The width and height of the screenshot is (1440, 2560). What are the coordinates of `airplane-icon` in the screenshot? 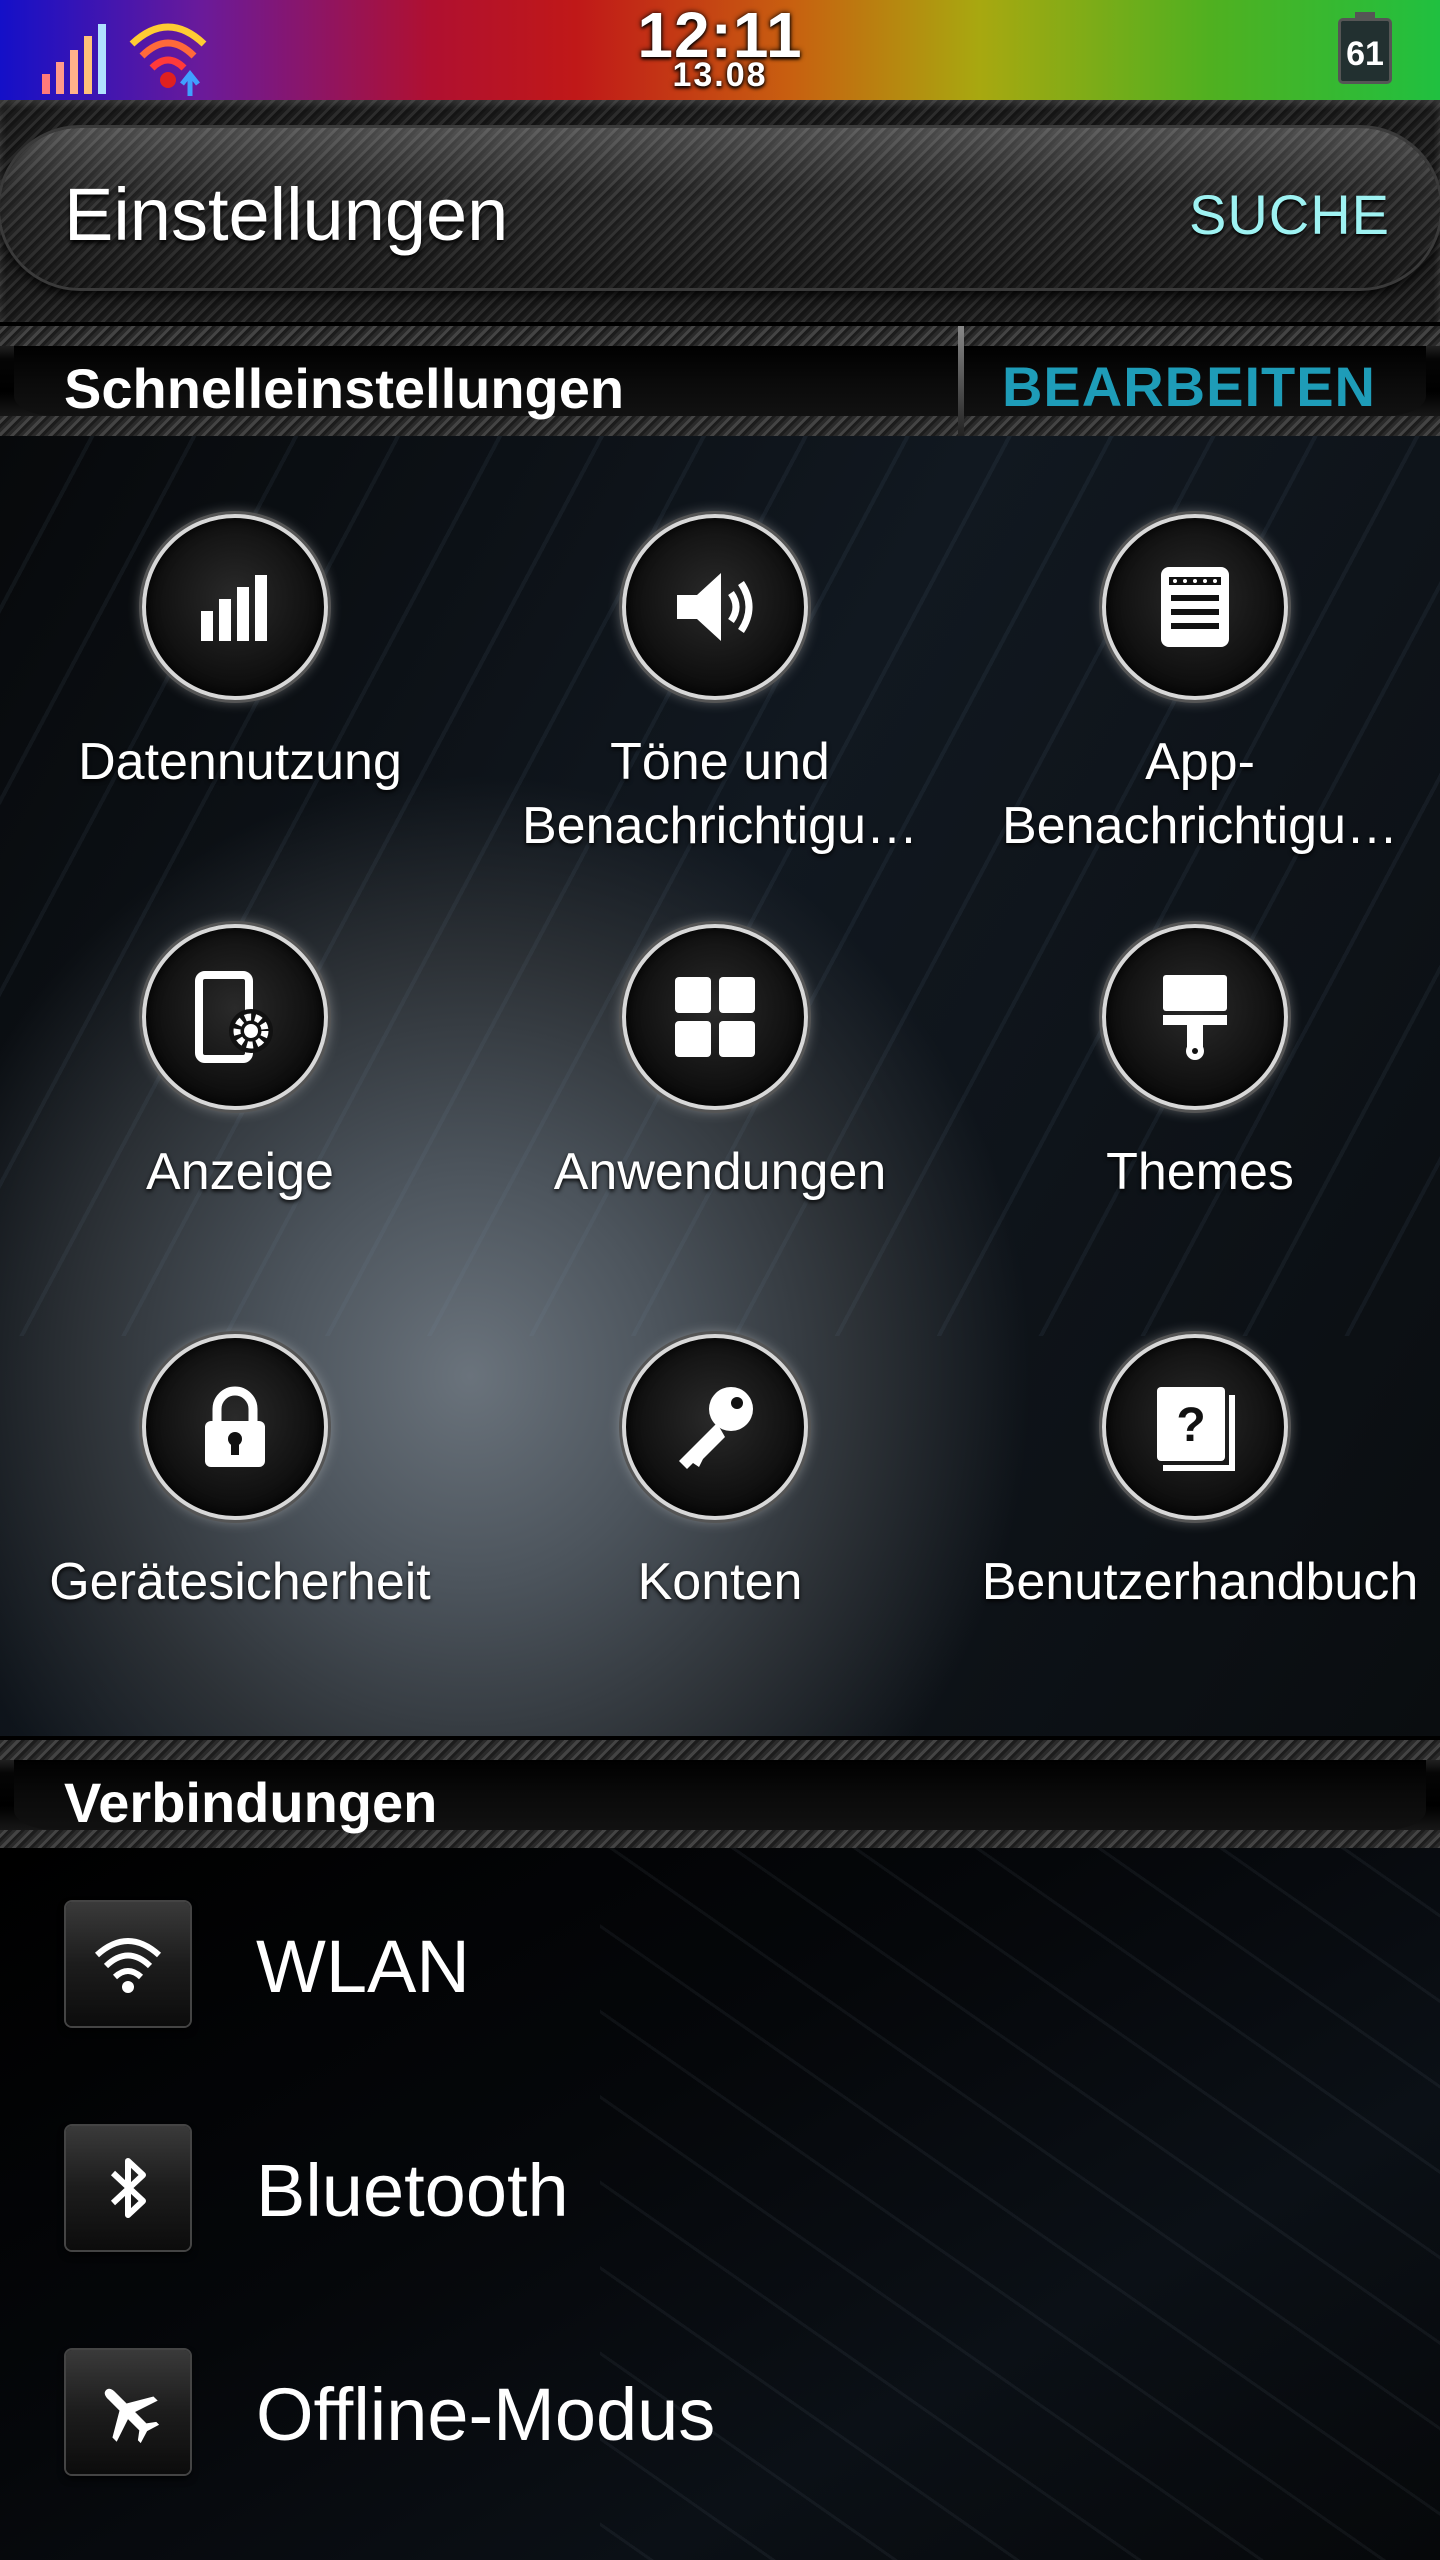 It's located at (132, 2416).